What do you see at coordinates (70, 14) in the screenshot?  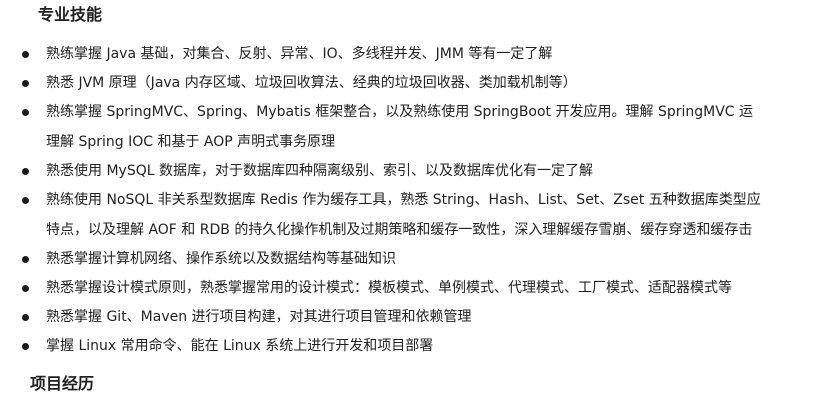 I see `section-title-skills: 专业技能` at bounding box center [70, 14].